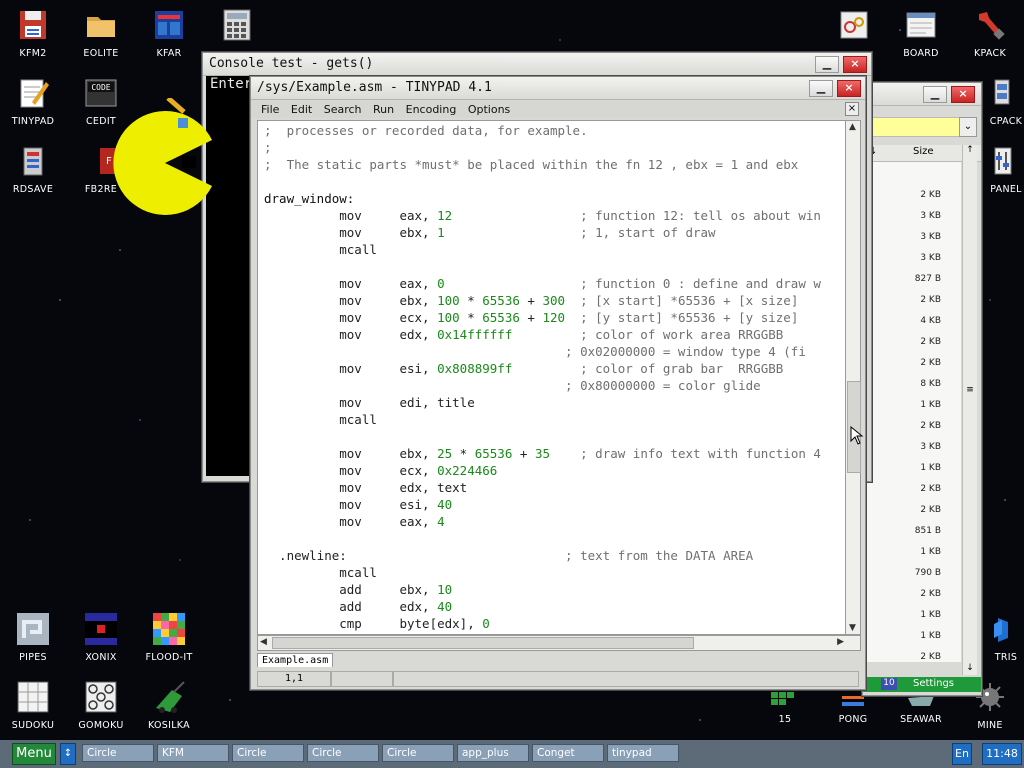  Describe the element at coordinates (558, 88) in the screenshot. I see `tinypad-titlebar: /sys/Example.asm - TINYPAD 4.1 ▁ ×` at that location.